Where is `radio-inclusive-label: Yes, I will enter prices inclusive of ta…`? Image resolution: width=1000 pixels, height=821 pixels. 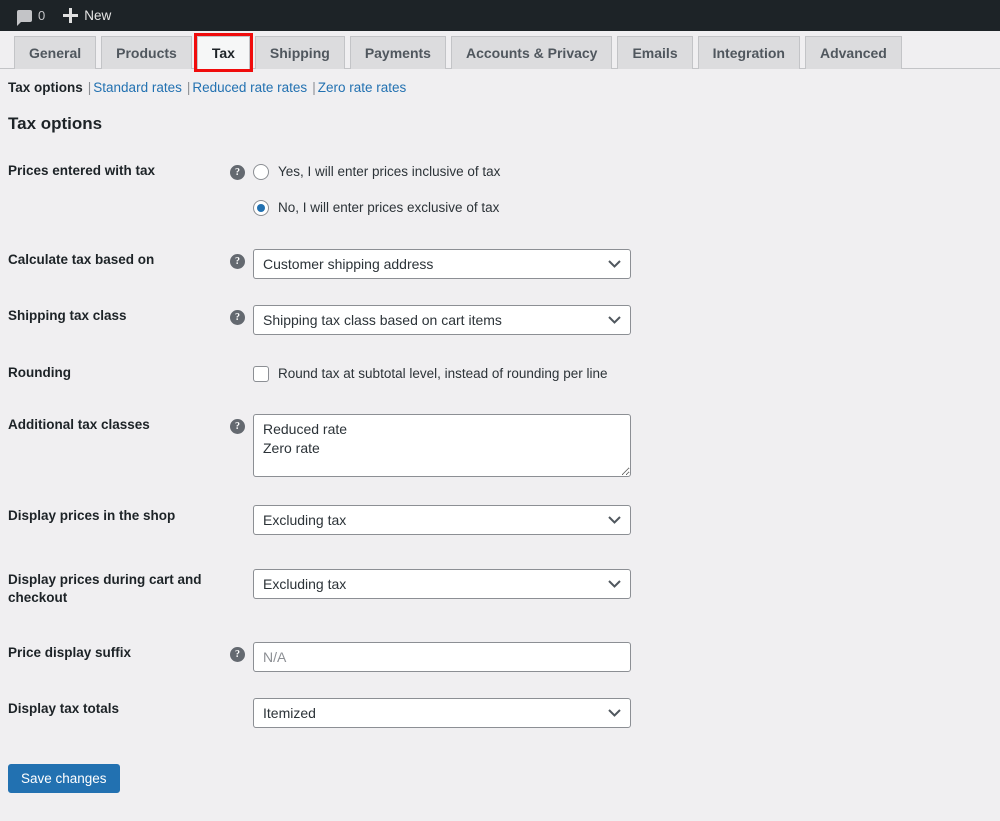 radio-inclusive-label: Yes, I will enter prices inclusive of ta… is located at coordinates (389, 171).